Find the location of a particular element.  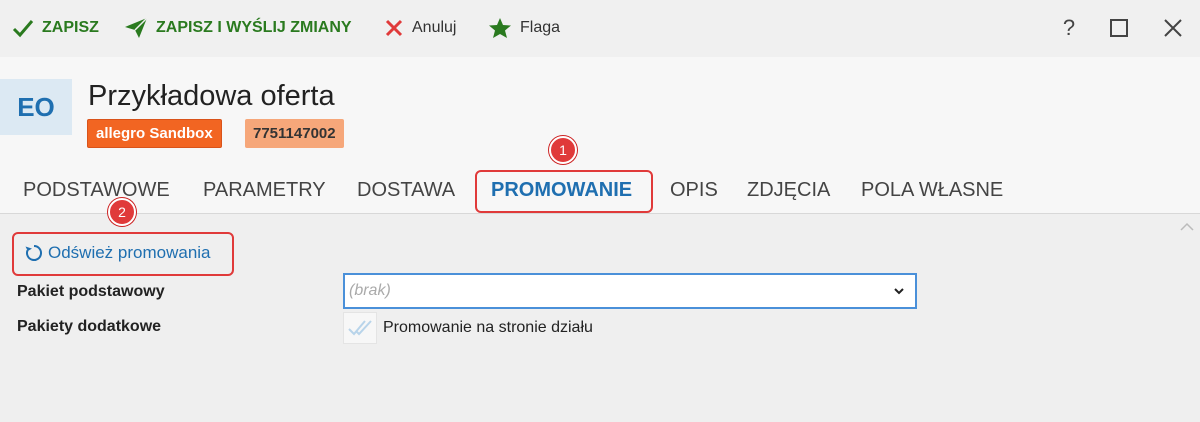

tab-opis: OPIS is located at coordinates (694, 190).